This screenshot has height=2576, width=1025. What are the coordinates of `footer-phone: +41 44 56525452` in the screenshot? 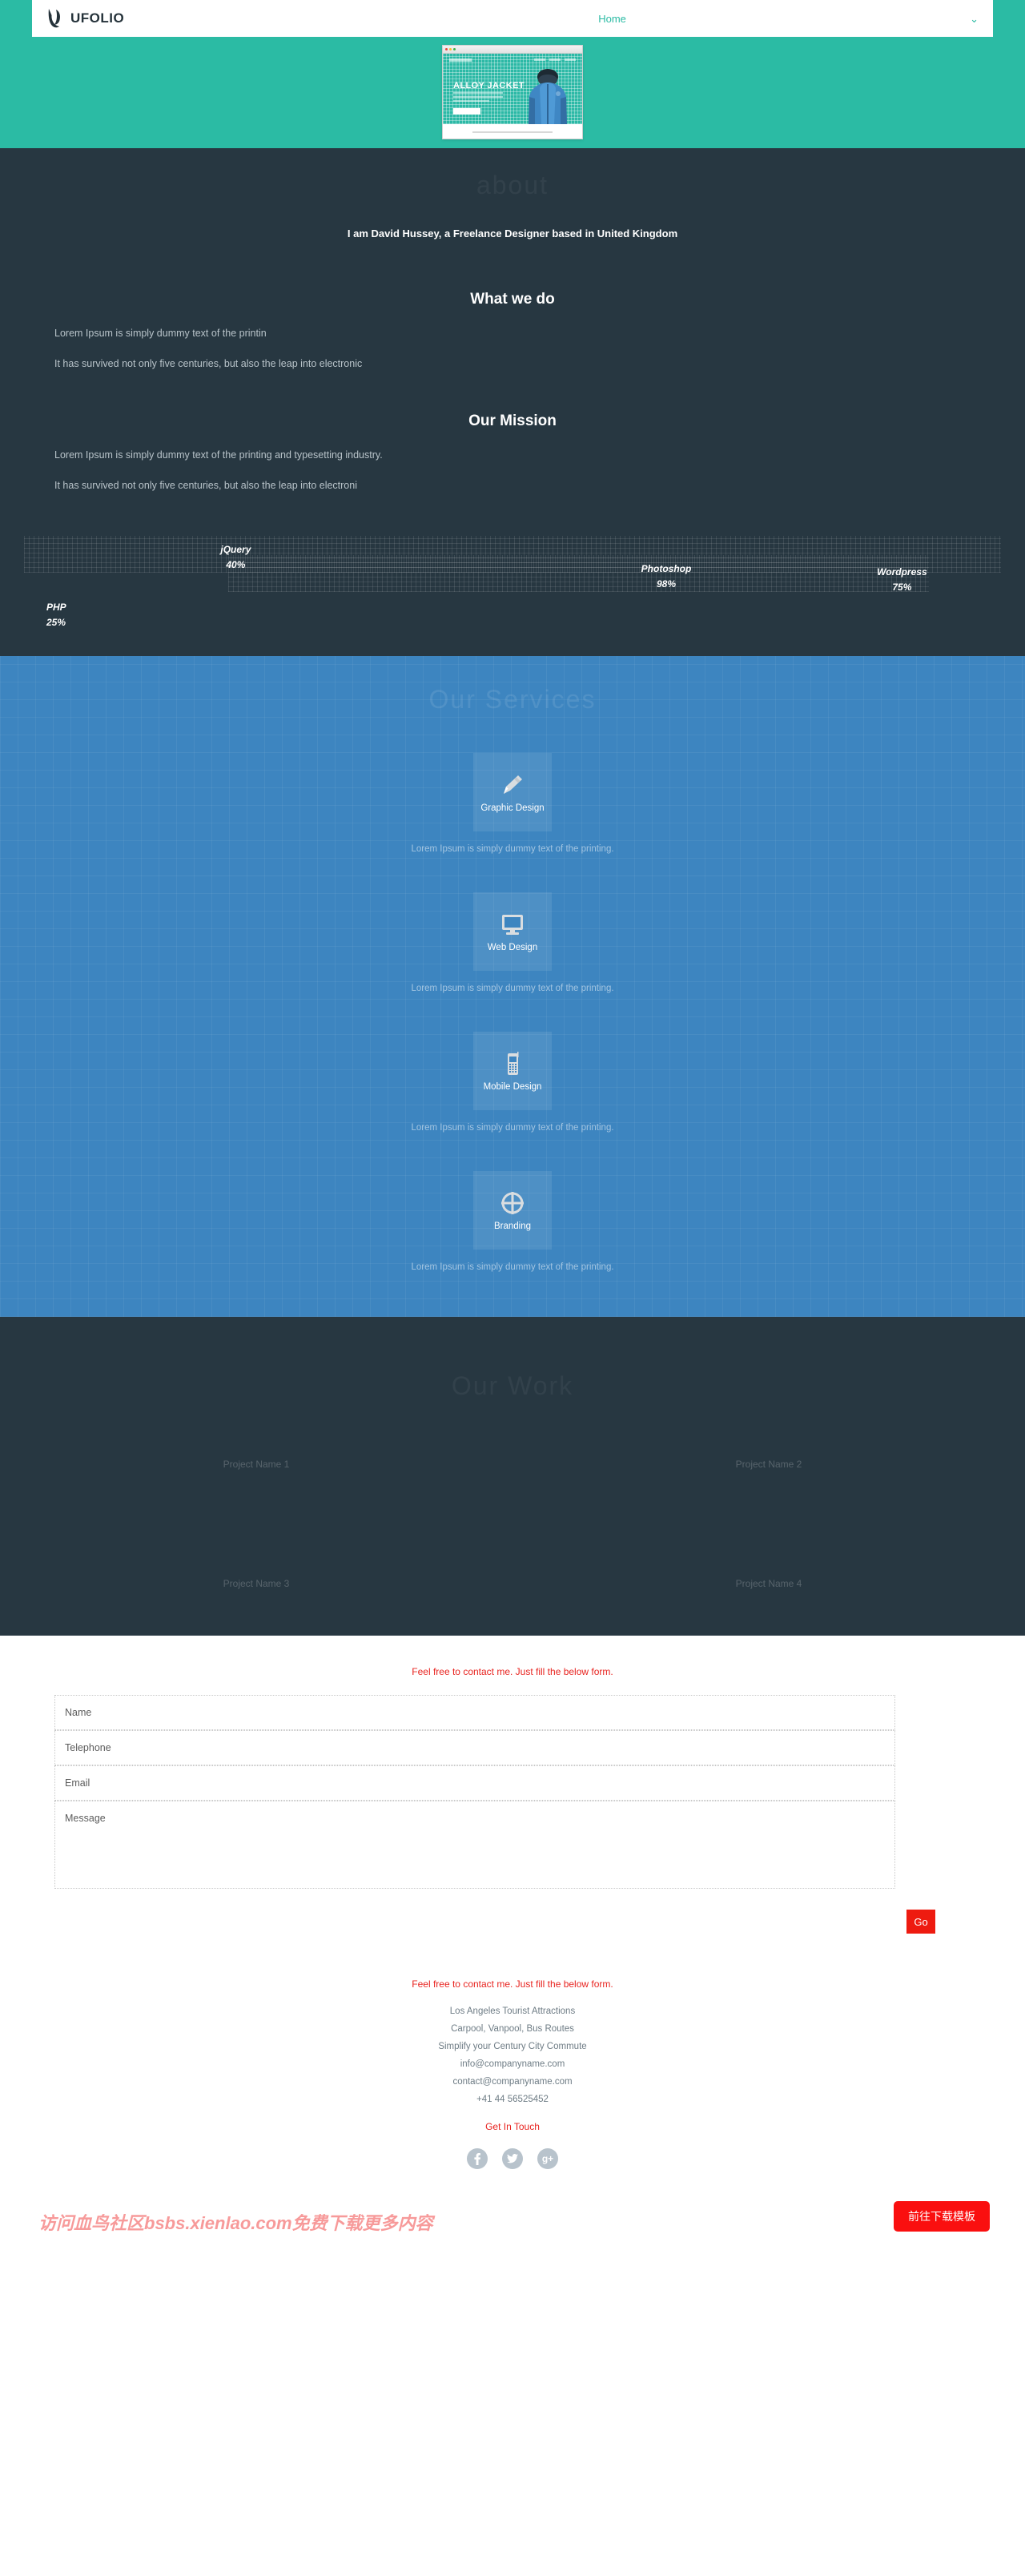 It's located at (512, 2100).